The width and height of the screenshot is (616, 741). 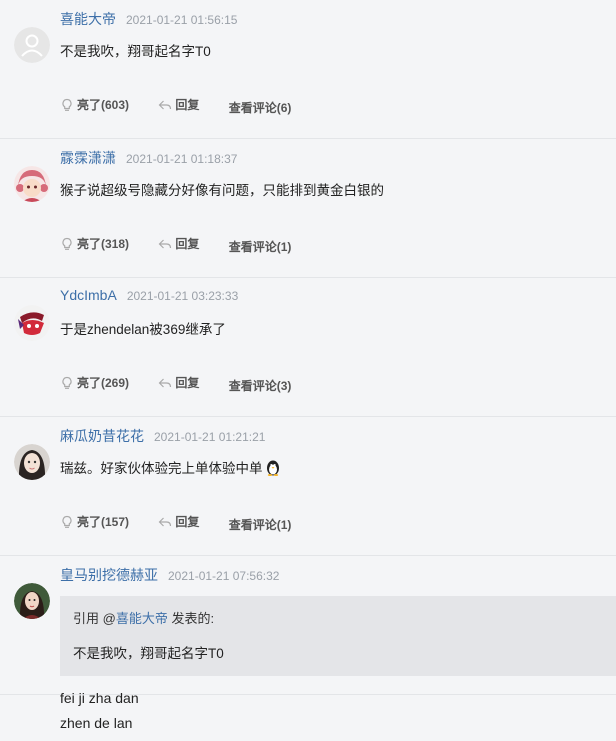 I want to click on like-button: 亮了(157), so click(x=94, y=521).